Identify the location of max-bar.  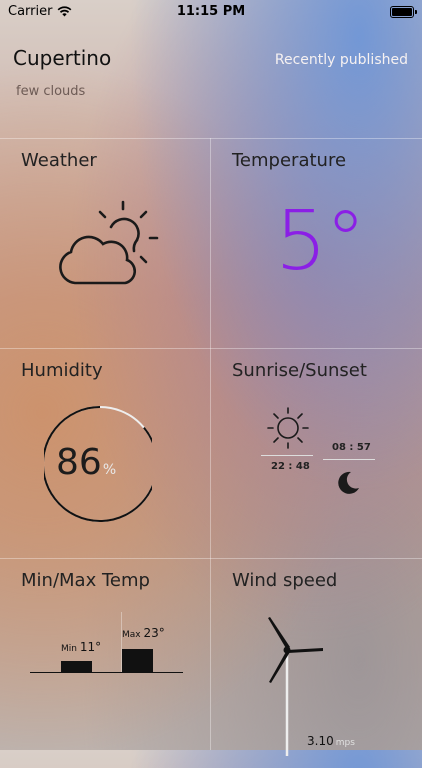
(137, 660).